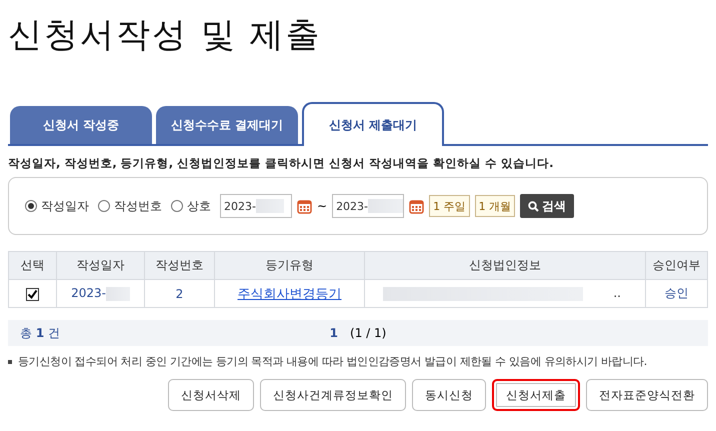 The height and width of the screenshot is (431, 716). I want to click on instruction-text: 작성일자, 작성번호, 등기유형, 신청법인정보를 클릭하시면 신청서 작성내역을 확인하실 수 있습니다., so click(281, 163).